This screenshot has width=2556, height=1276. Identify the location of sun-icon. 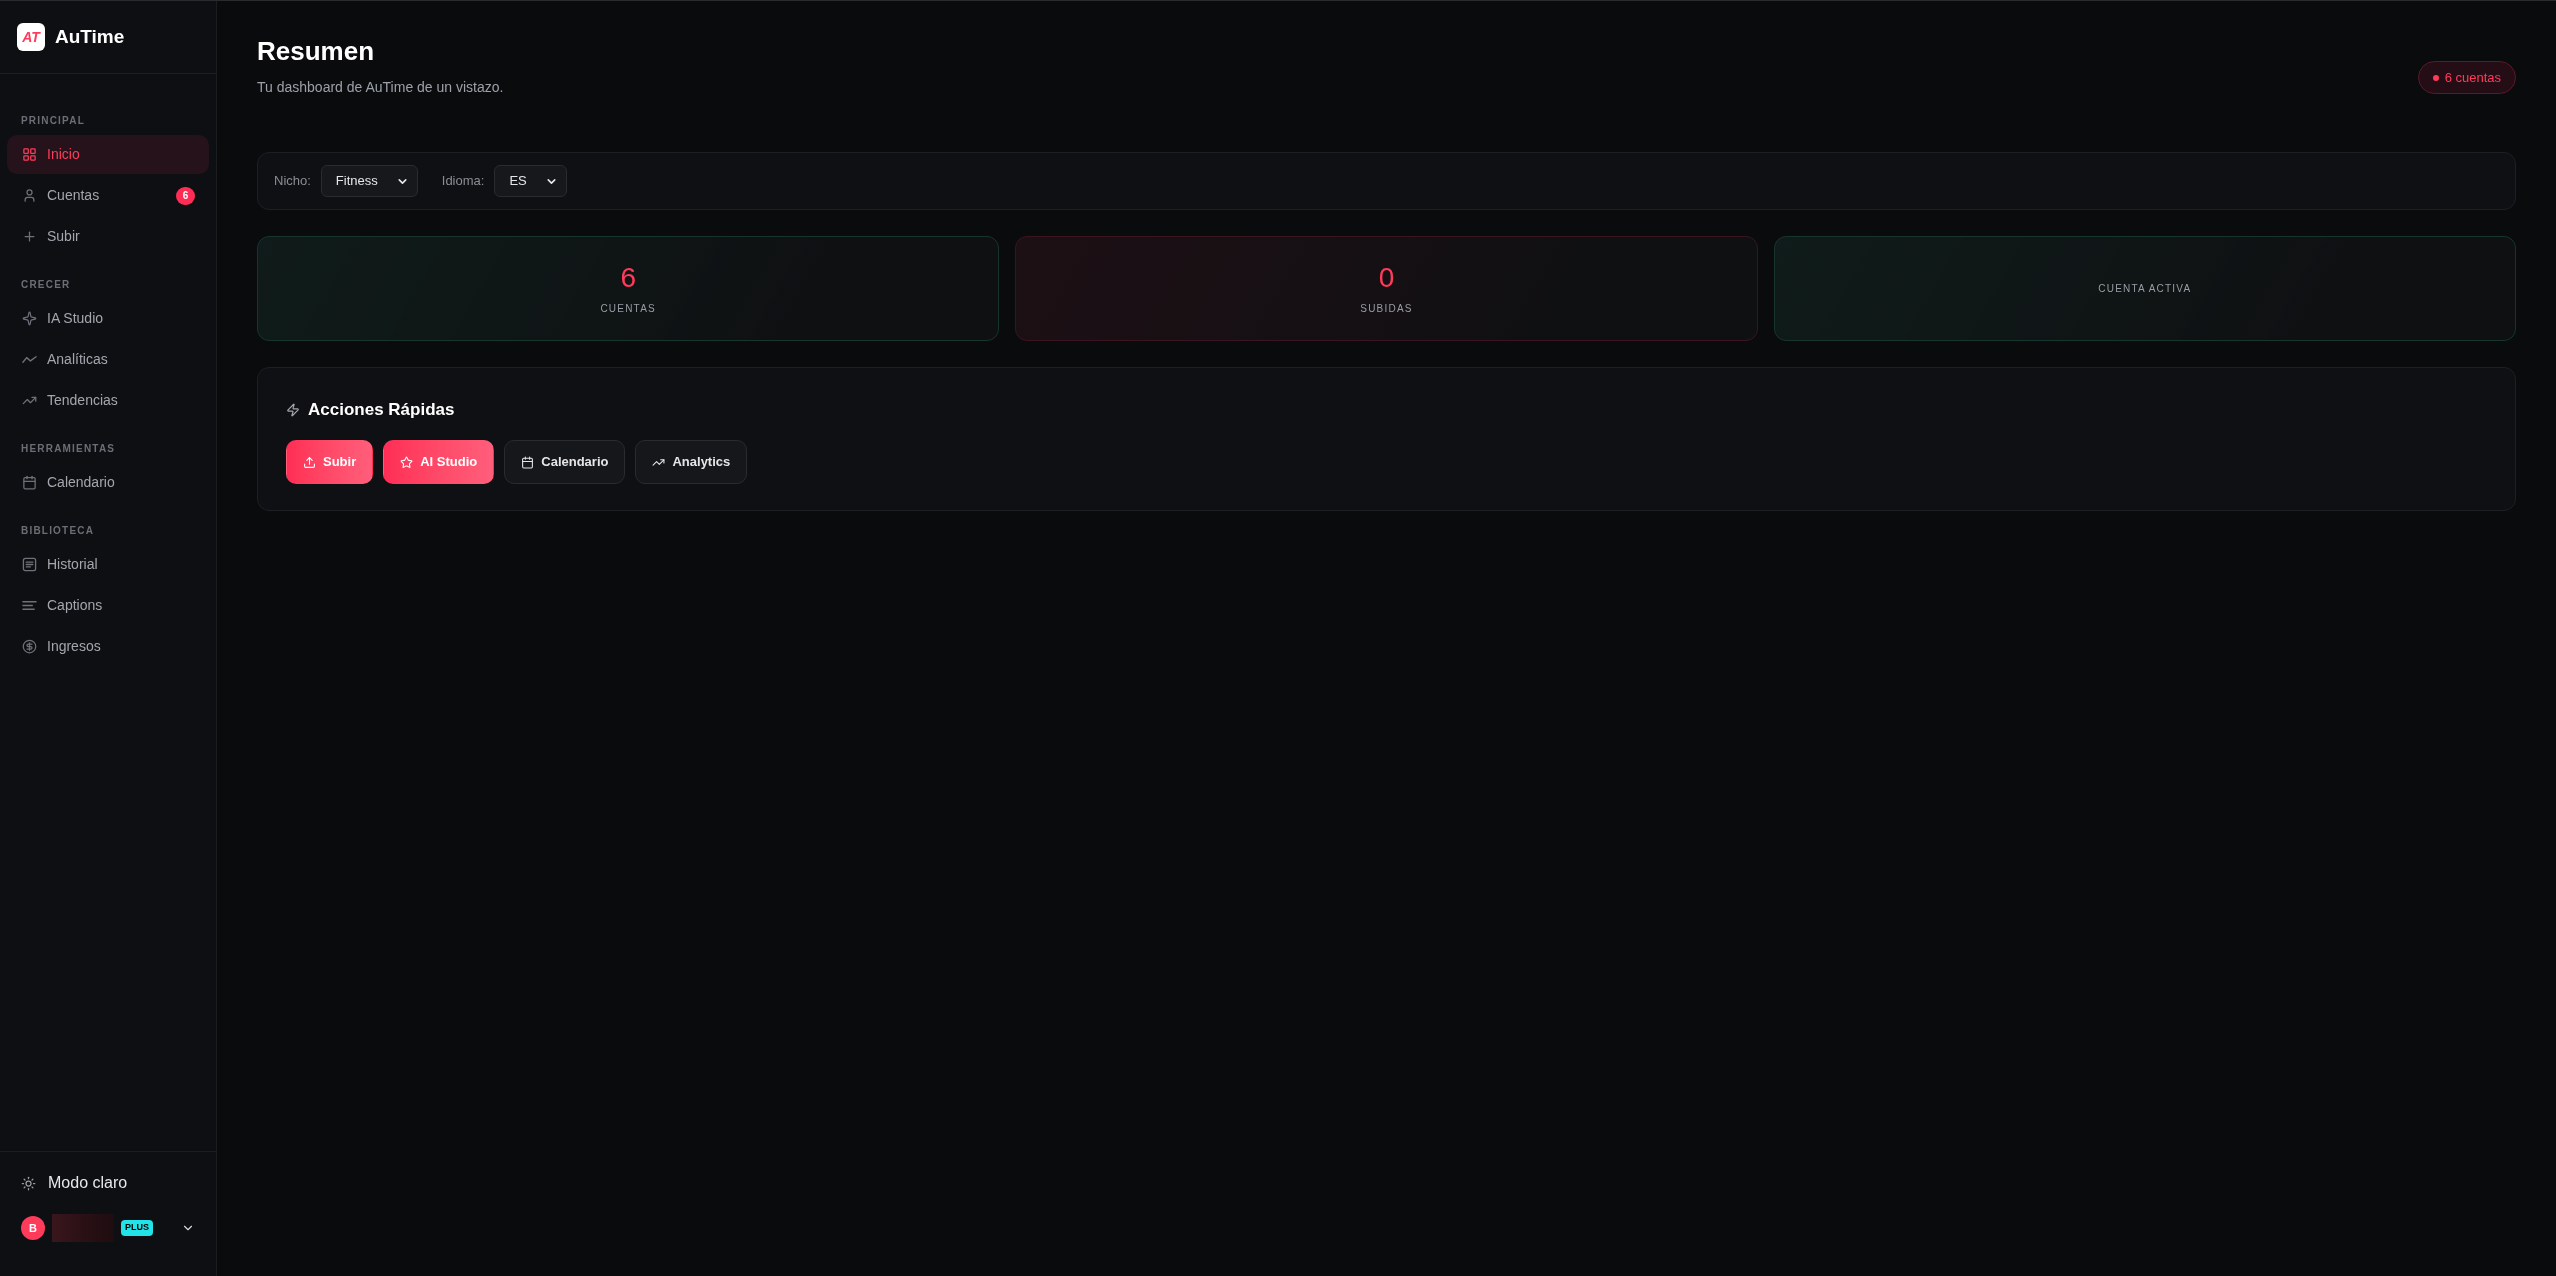
(28, 1183).